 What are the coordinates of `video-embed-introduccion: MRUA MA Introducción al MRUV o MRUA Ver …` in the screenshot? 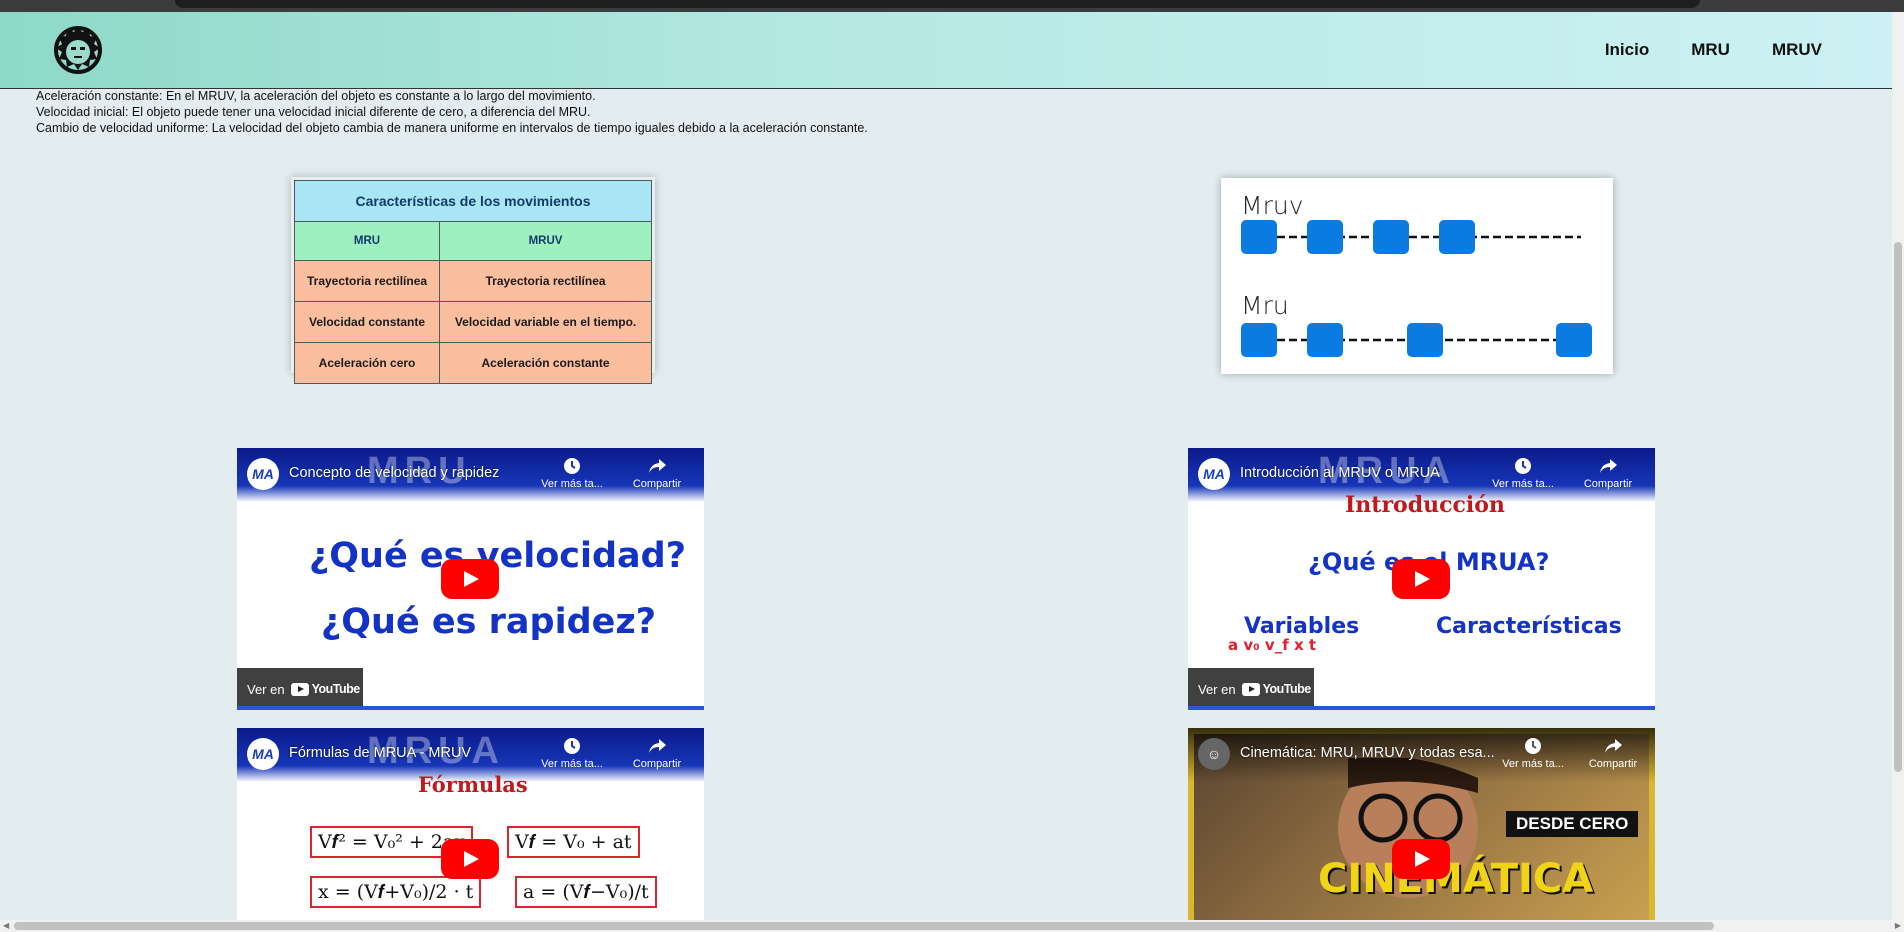 It's located at (1421, 579).